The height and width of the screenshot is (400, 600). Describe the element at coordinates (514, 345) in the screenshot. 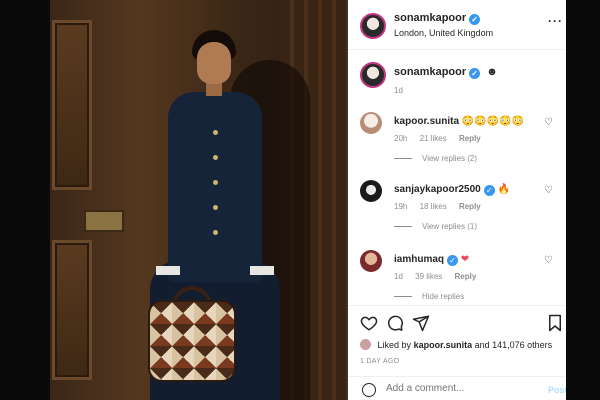

I see `liked-by-count: and 141,076 others` at that location.